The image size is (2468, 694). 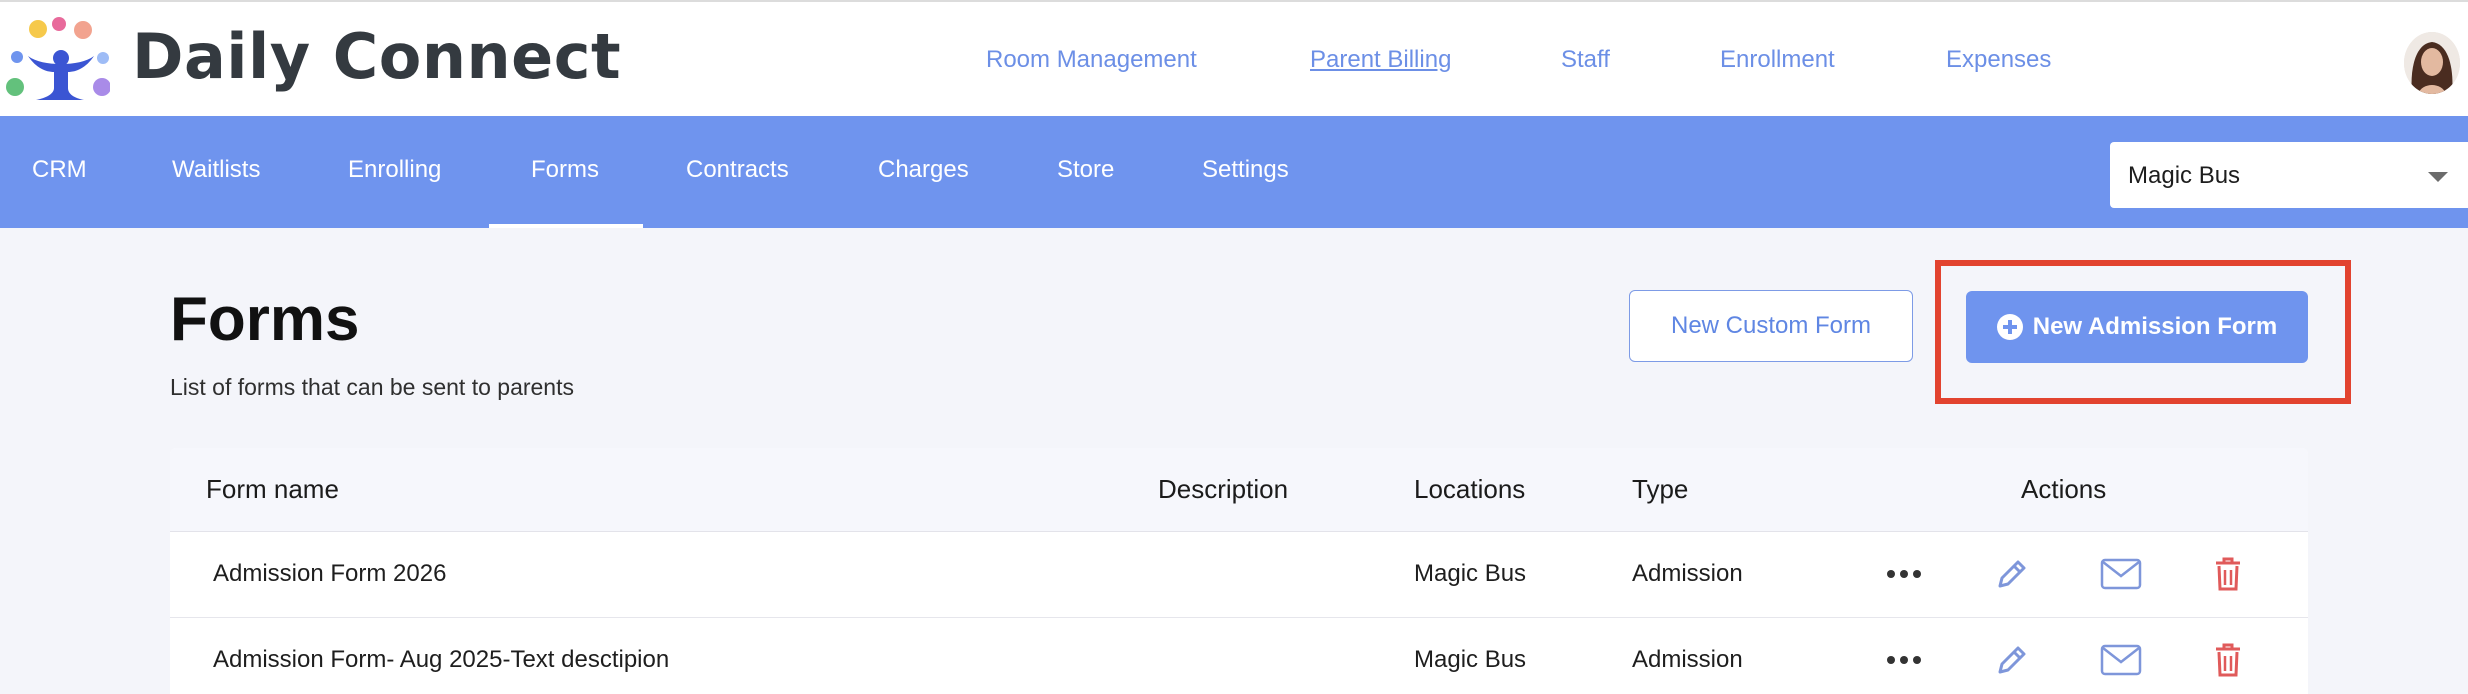 I want to click on new-custom-form-button: New Custom Form, so click(x=1771, y=326).